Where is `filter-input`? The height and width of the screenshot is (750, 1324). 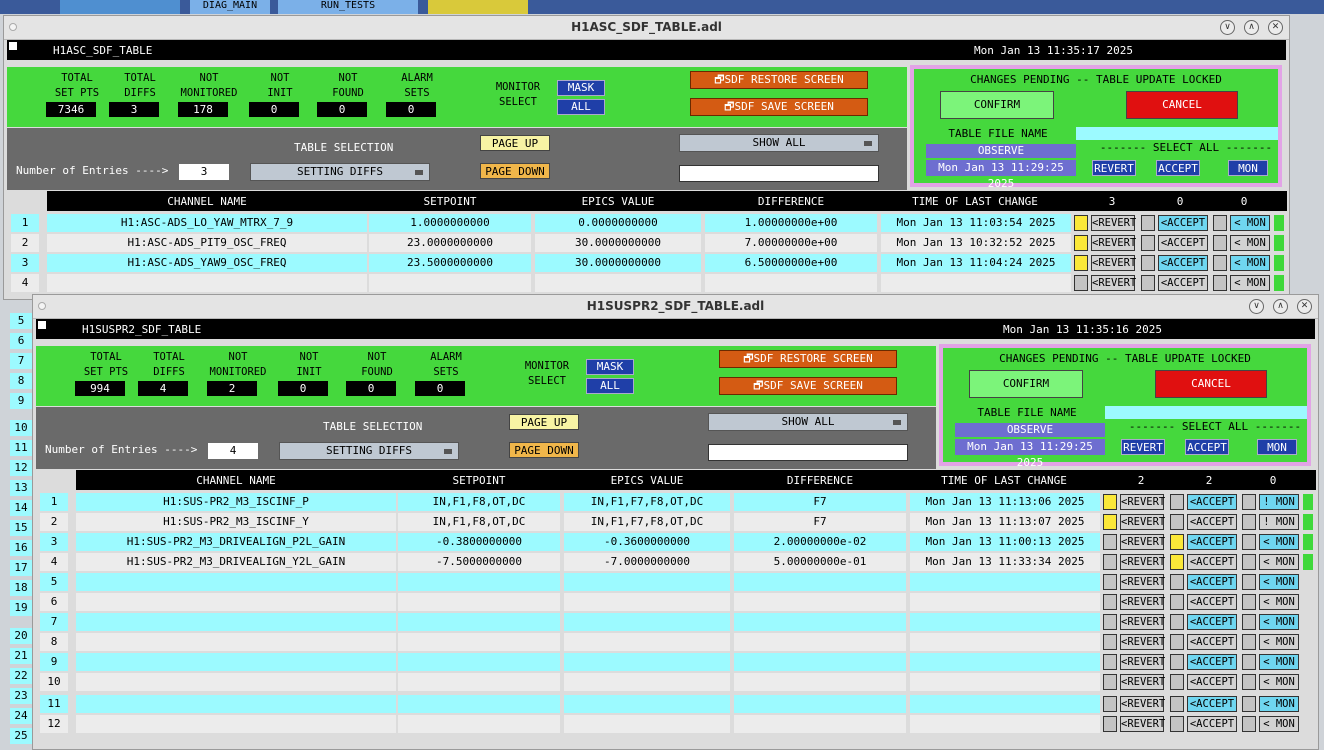 filter-input is located at coordinates (779, 173).